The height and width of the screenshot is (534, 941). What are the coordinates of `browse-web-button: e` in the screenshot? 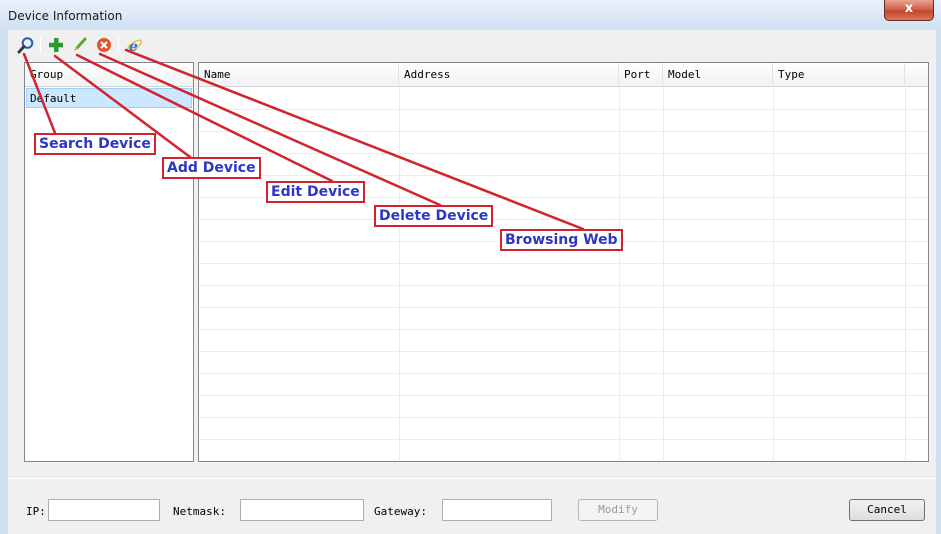 It's located at (134, 45).